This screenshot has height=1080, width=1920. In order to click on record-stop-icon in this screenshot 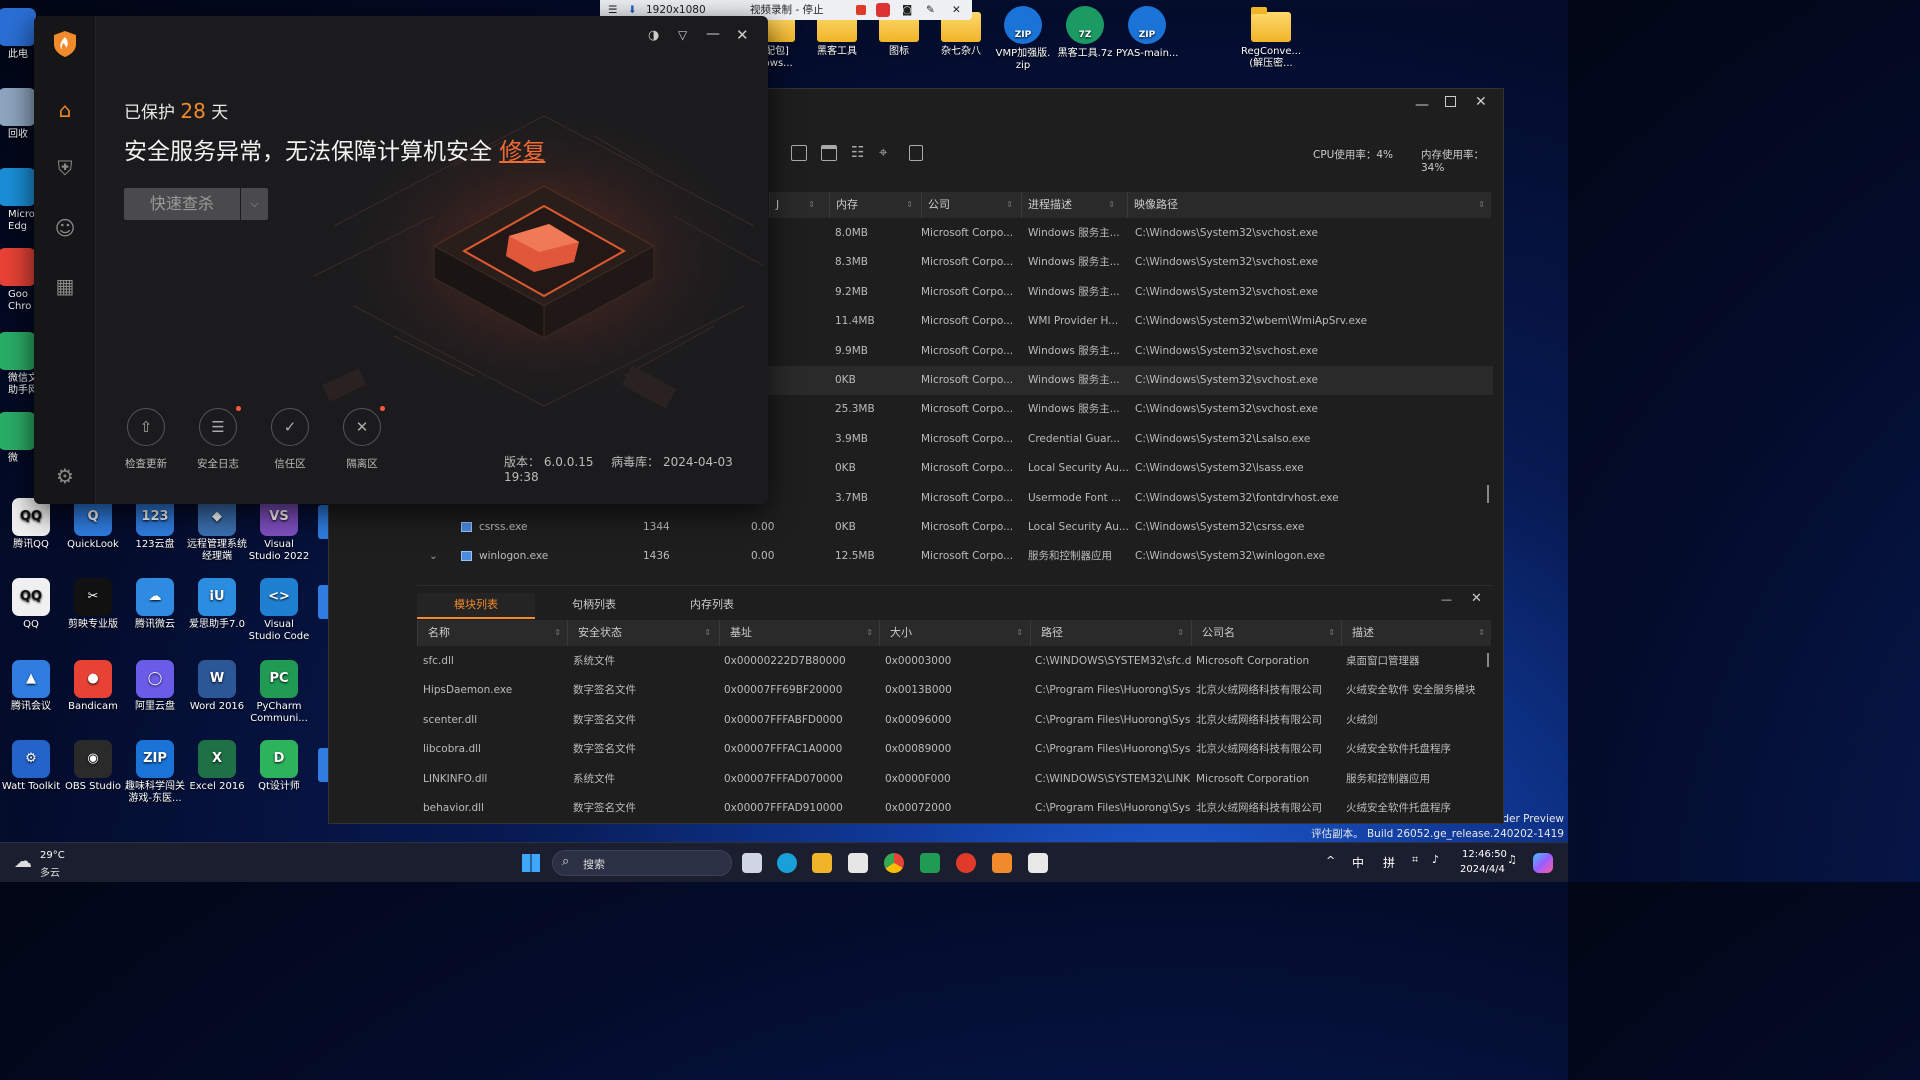, I will do `click(861, 10)`.